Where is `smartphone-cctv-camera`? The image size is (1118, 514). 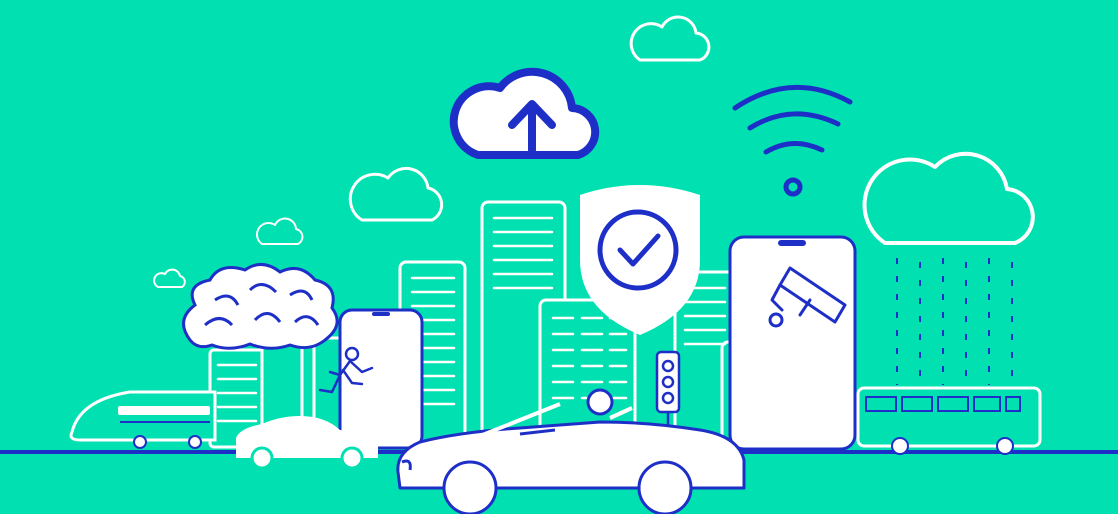
smartphone-cctv-camera is located at coordinates (792, 343).